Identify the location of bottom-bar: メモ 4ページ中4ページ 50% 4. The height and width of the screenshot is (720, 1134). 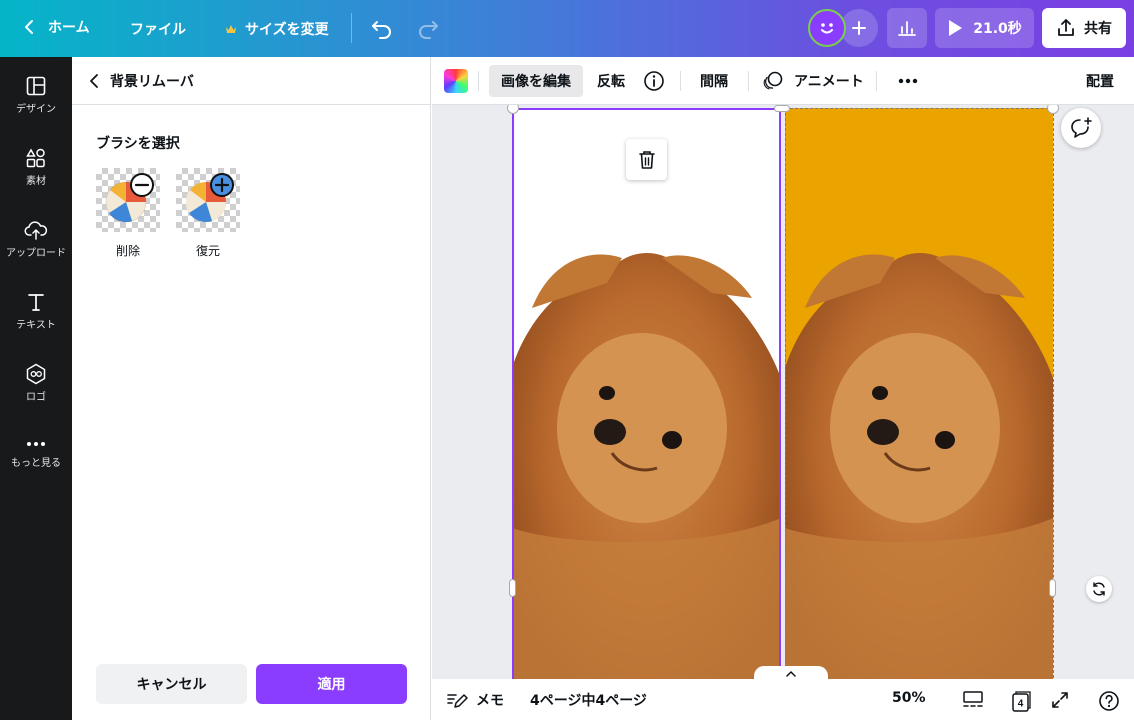
(783, 699).